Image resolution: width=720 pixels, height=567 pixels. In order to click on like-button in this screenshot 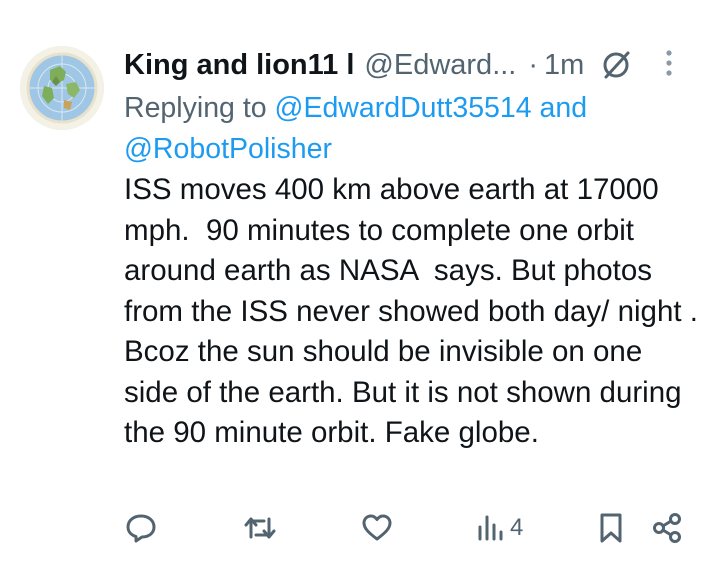, I will do `click(377, 528)`.